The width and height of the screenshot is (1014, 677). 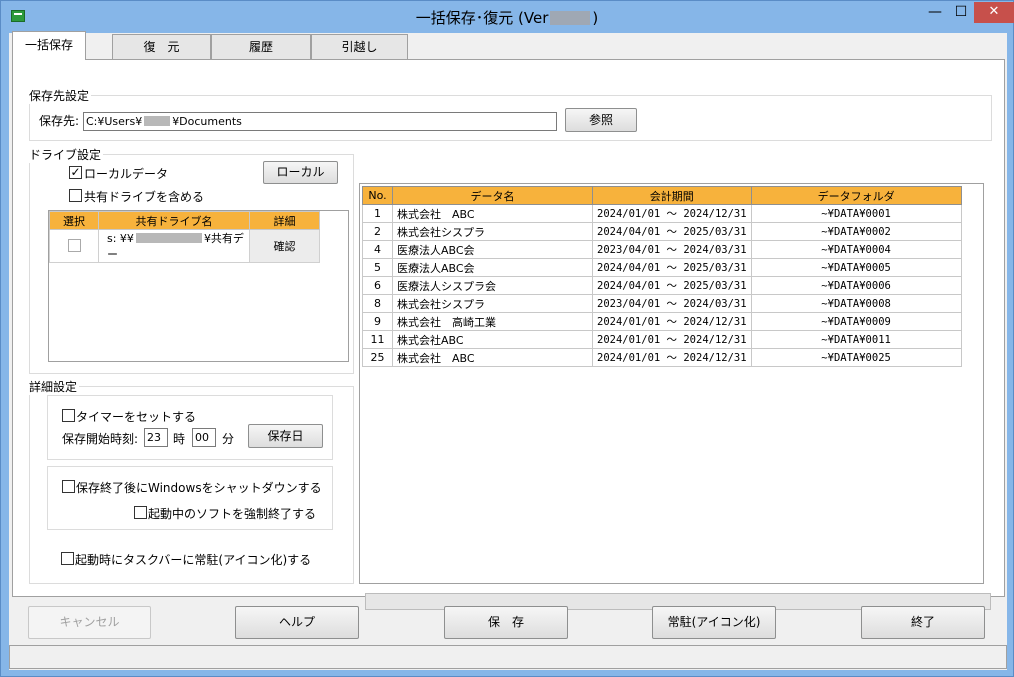 What do you see at coordinates (168, 238) in the screenshot?
I see `redacted-drive-path` at bounding box center [168, 238].